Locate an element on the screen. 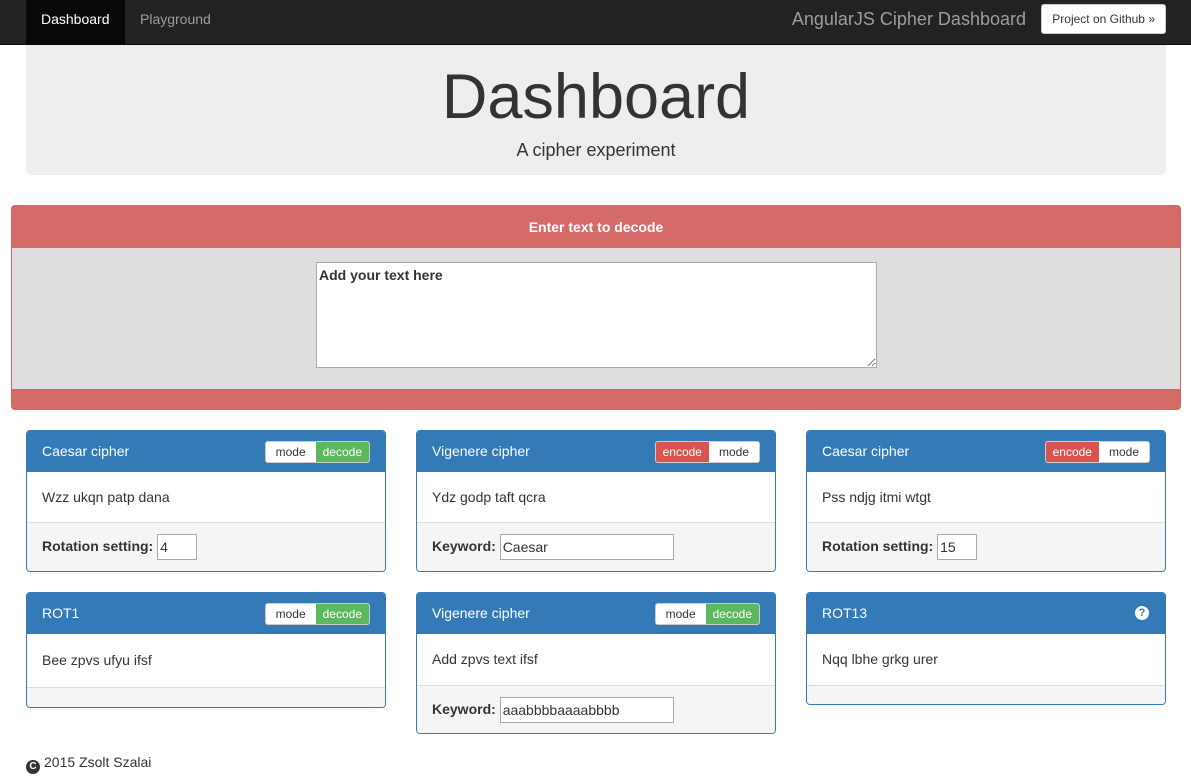 The image size is (1191, 783). panel-rot1: ROT1 mode decode Bee zpvs ufyu ifsf is located at coordinates (206, 650).